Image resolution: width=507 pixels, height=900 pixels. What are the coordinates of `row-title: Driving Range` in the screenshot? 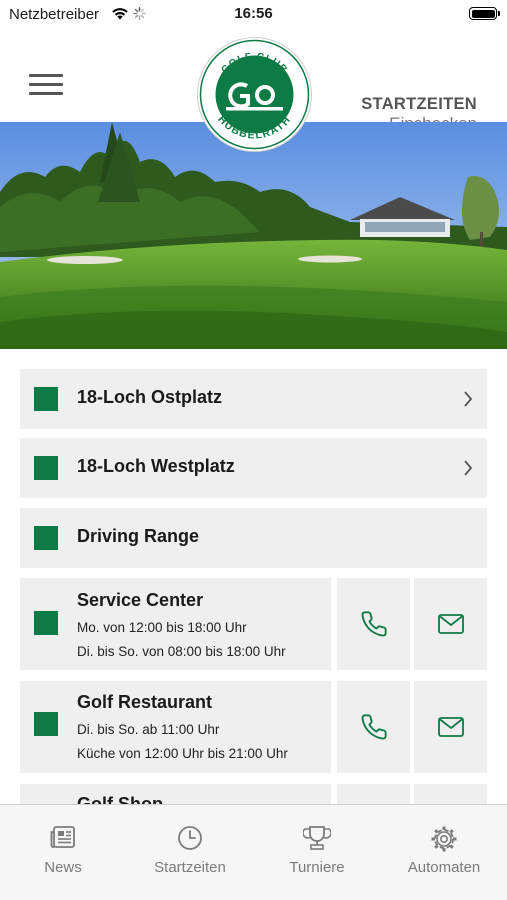 It's located at (138, 536).